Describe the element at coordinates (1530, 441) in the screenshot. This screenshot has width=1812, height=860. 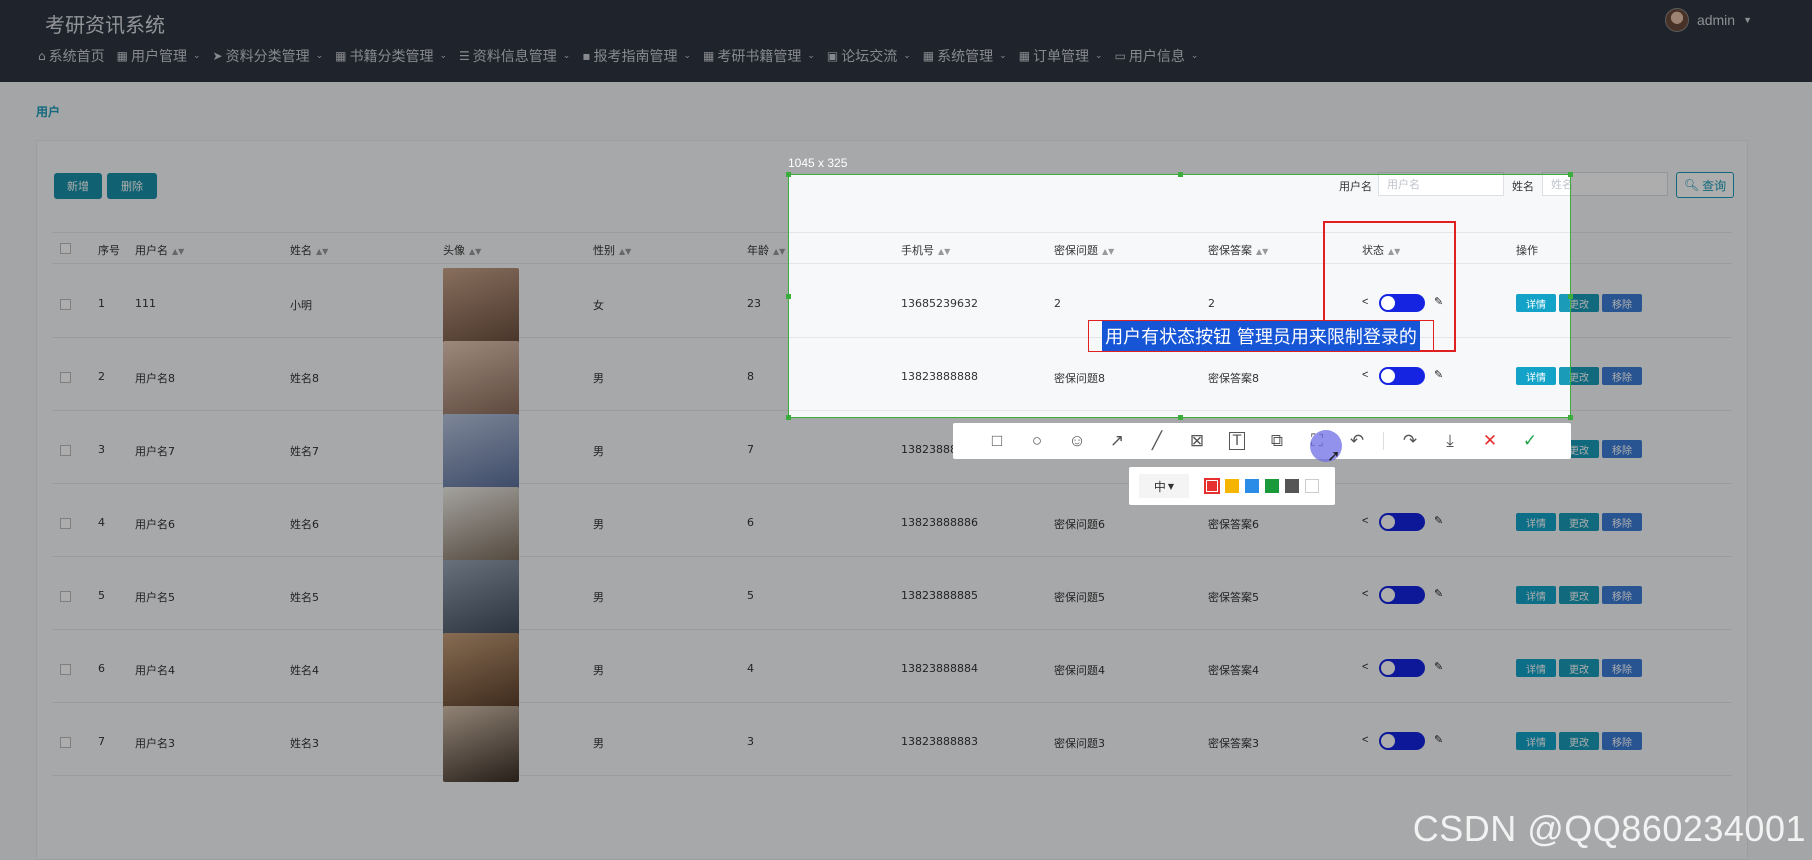
I see `confirm-icon: ✓` at that location.